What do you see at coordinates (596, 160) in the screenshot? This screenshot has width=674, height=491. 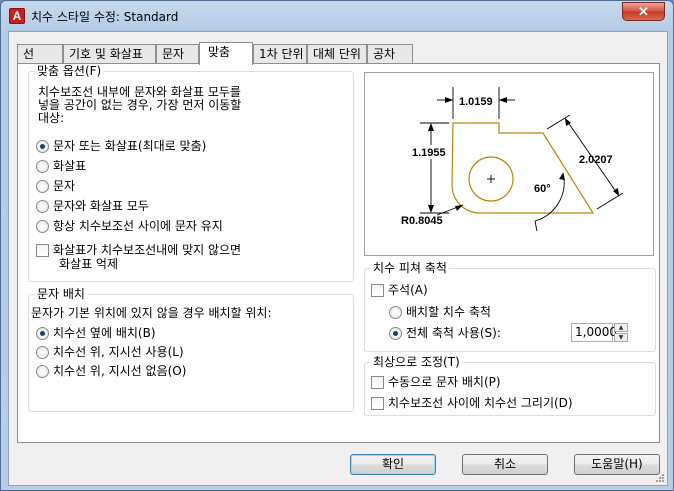 I see `preview-dim-right: 2.0207` at bounding box center [596, 160].